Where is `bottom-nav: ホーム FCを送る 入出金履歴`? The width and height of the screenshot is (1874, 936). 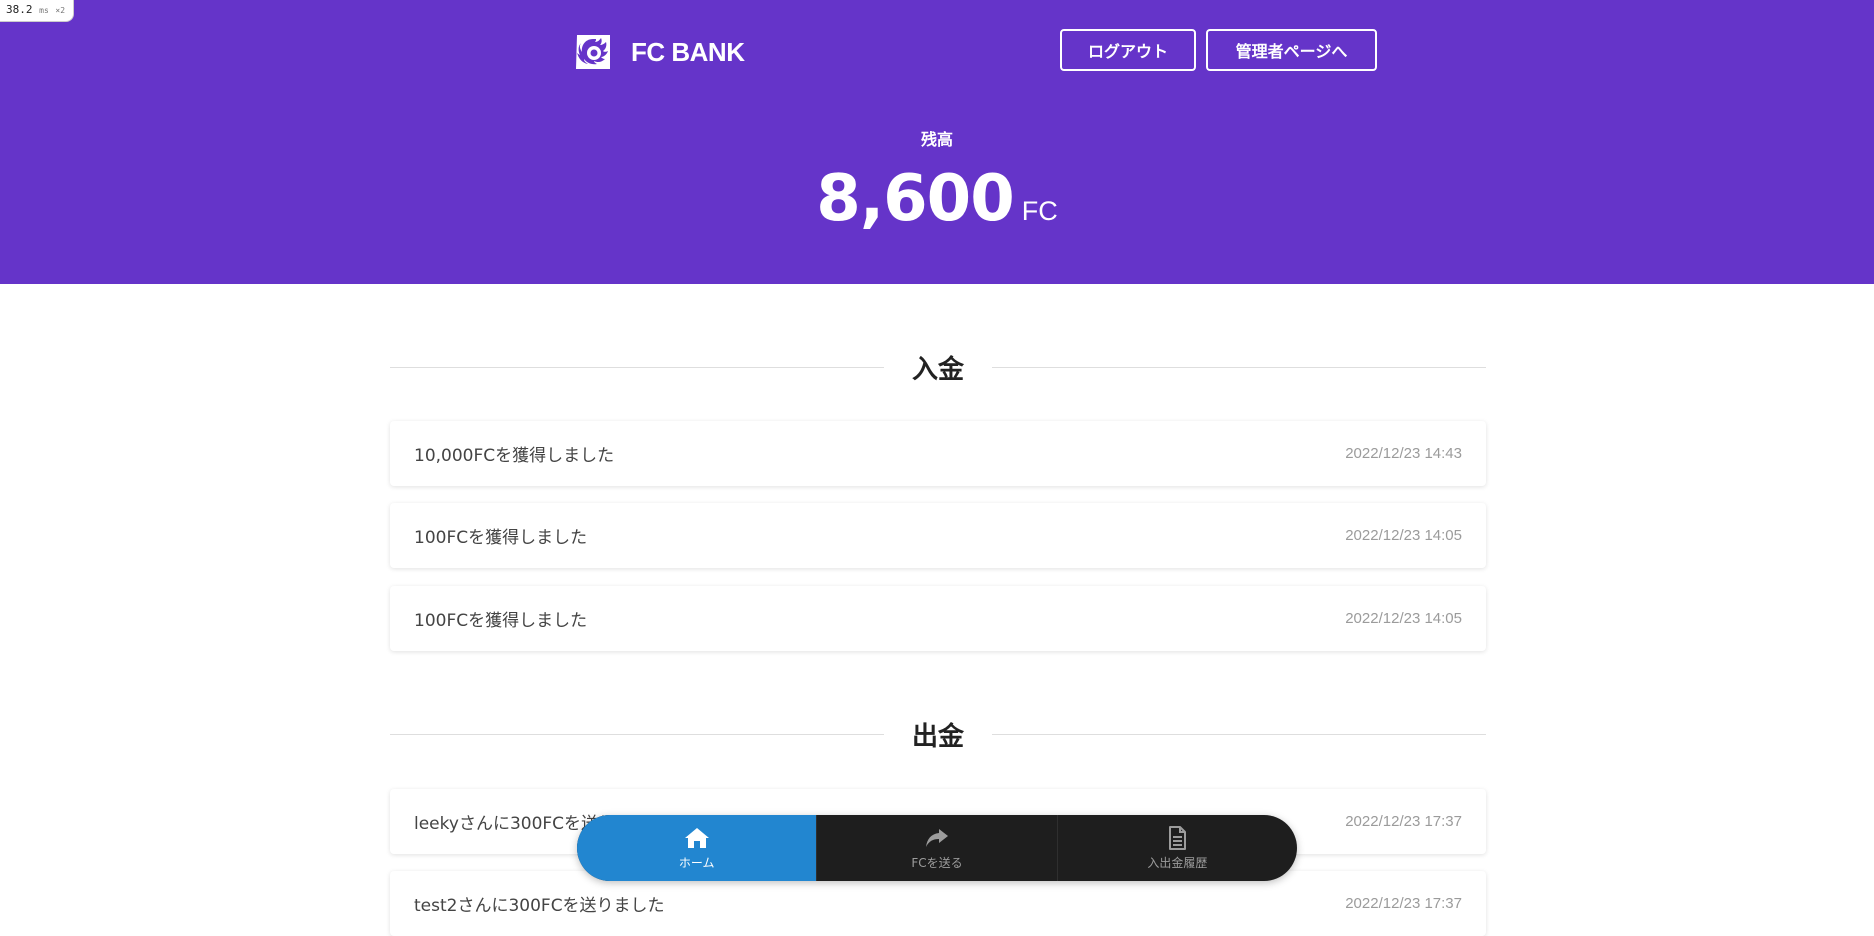 bottom-nav: ホーム FCを送る 入出金履歴 is located at coordinates (937, 848).